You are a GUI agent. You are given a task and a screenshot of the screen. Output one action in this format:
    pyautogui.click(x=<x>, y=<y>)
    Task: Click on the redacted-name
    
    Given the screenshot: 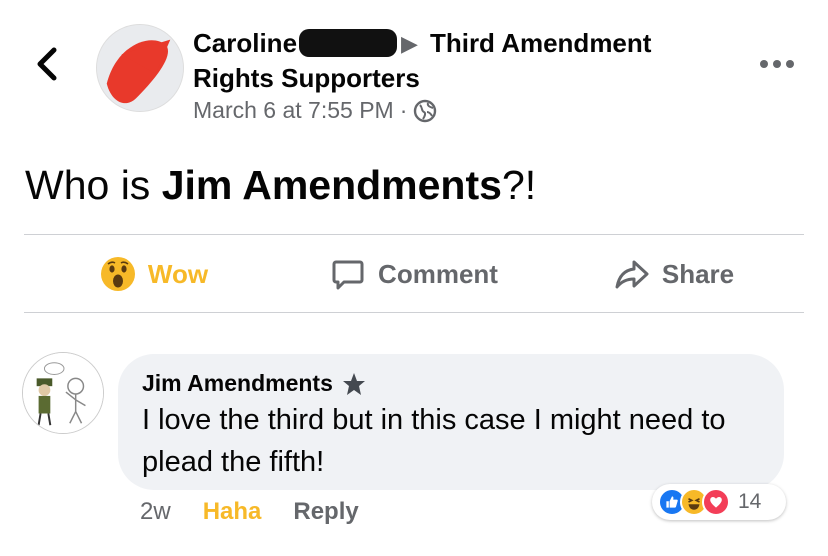 What is the action you would take?
    pyautogui.click(x=348, y=43)
    